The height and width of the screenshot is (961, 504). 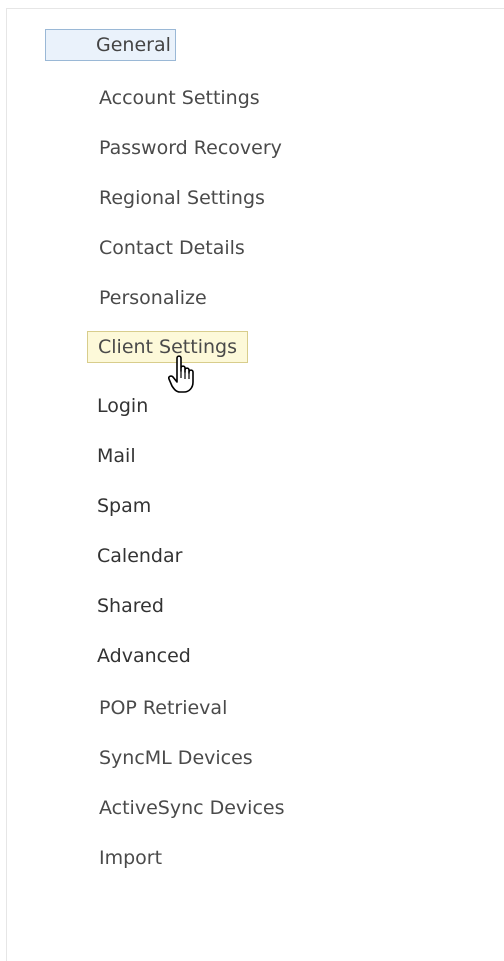 I want to click on nav-item-spam: Spam, so click(x=124, y=506).